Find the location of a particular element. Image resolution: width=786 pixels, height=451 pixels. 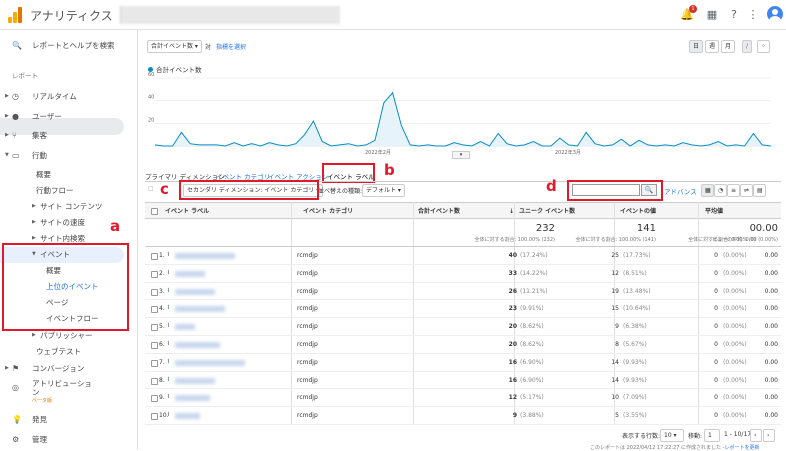

total-events-cell: 16 is located at coordinates (512, 380).